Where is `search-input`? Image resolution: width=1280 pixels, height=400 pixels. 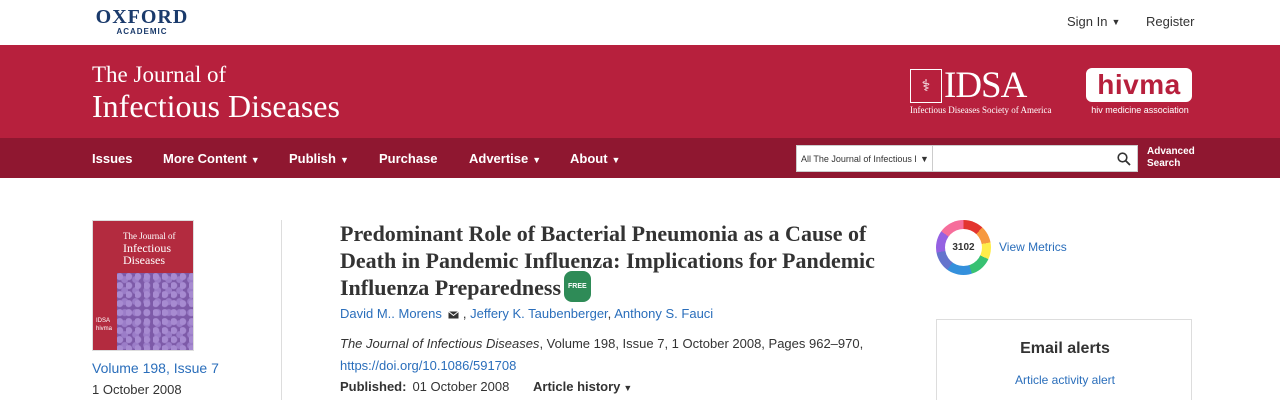
search-input is located at coordinates (1022, 158).